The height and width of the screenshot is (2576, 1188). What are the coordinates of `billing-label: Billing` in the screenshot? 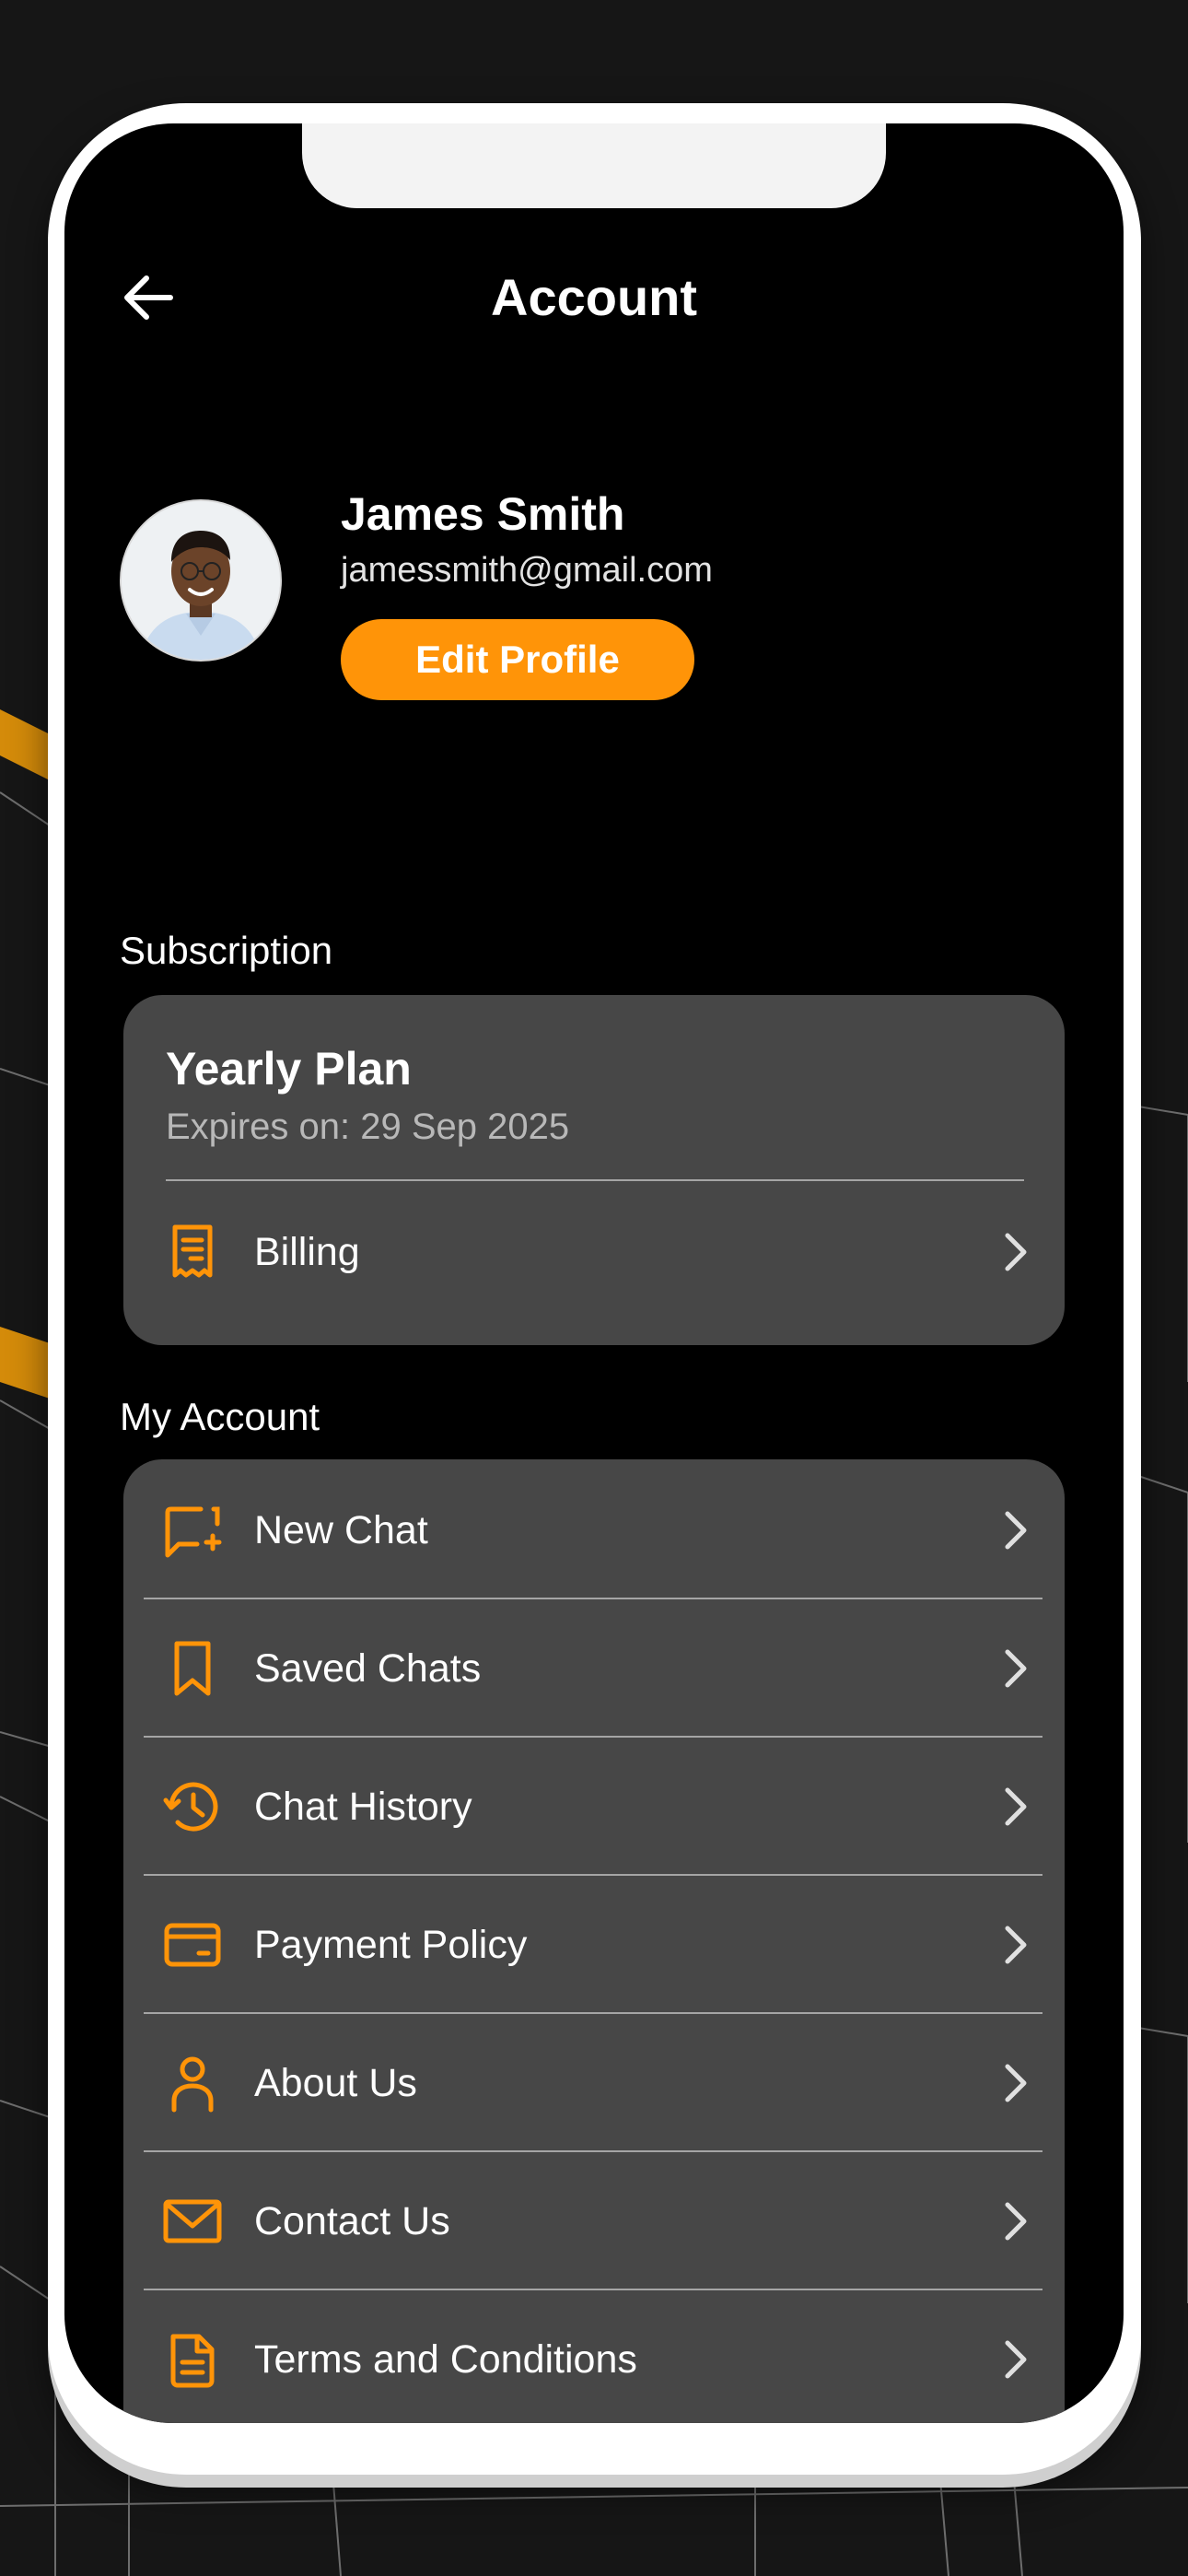 It's located at (307, 1252).